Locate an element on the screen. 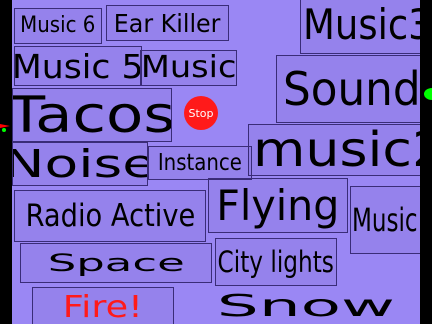  ear-killer-label: Ear Killer is located at coordinates (167, 23).